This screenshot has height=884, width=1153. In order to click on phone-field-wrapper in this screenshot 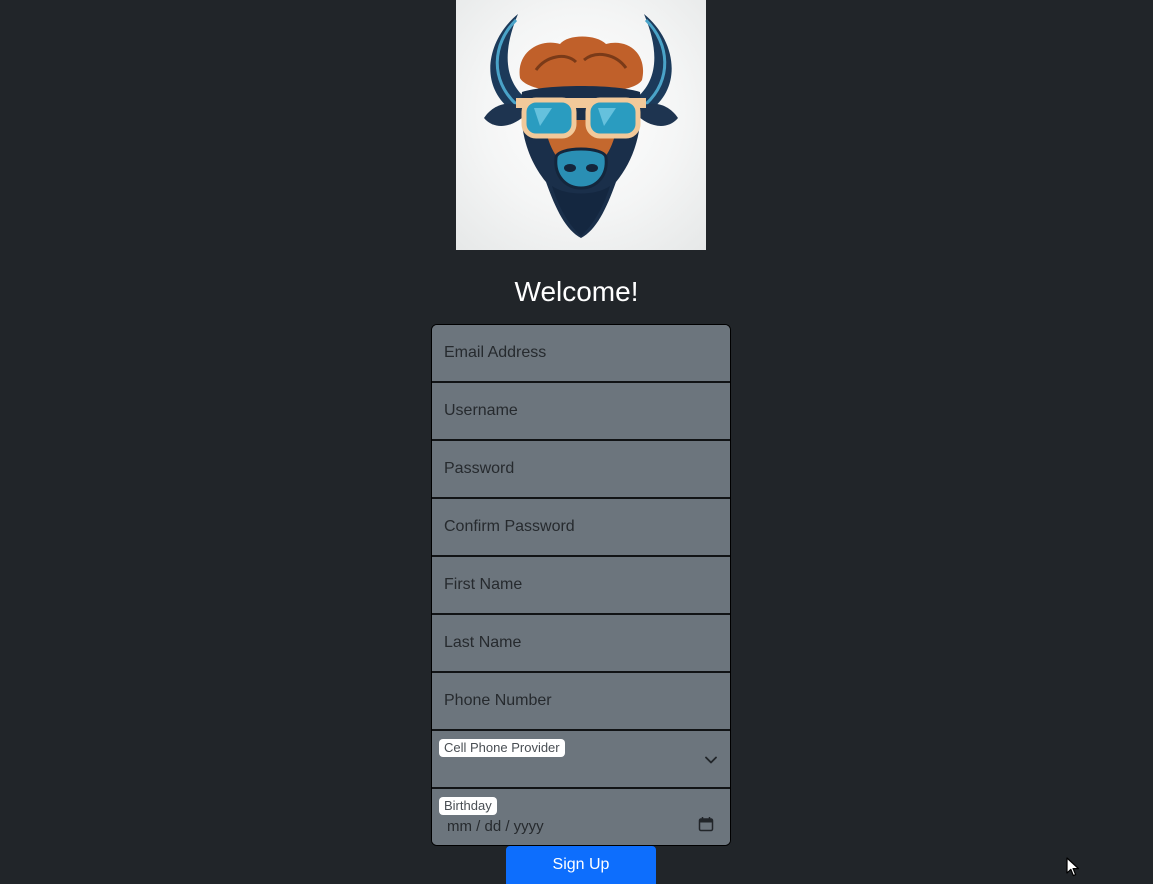, I will do `click(581, 702)`.